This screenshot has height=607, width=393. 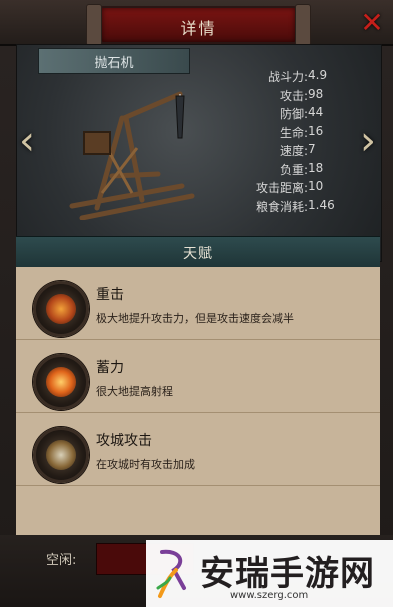 I want to click on trebuchet-image, so click(x=132, y=155).